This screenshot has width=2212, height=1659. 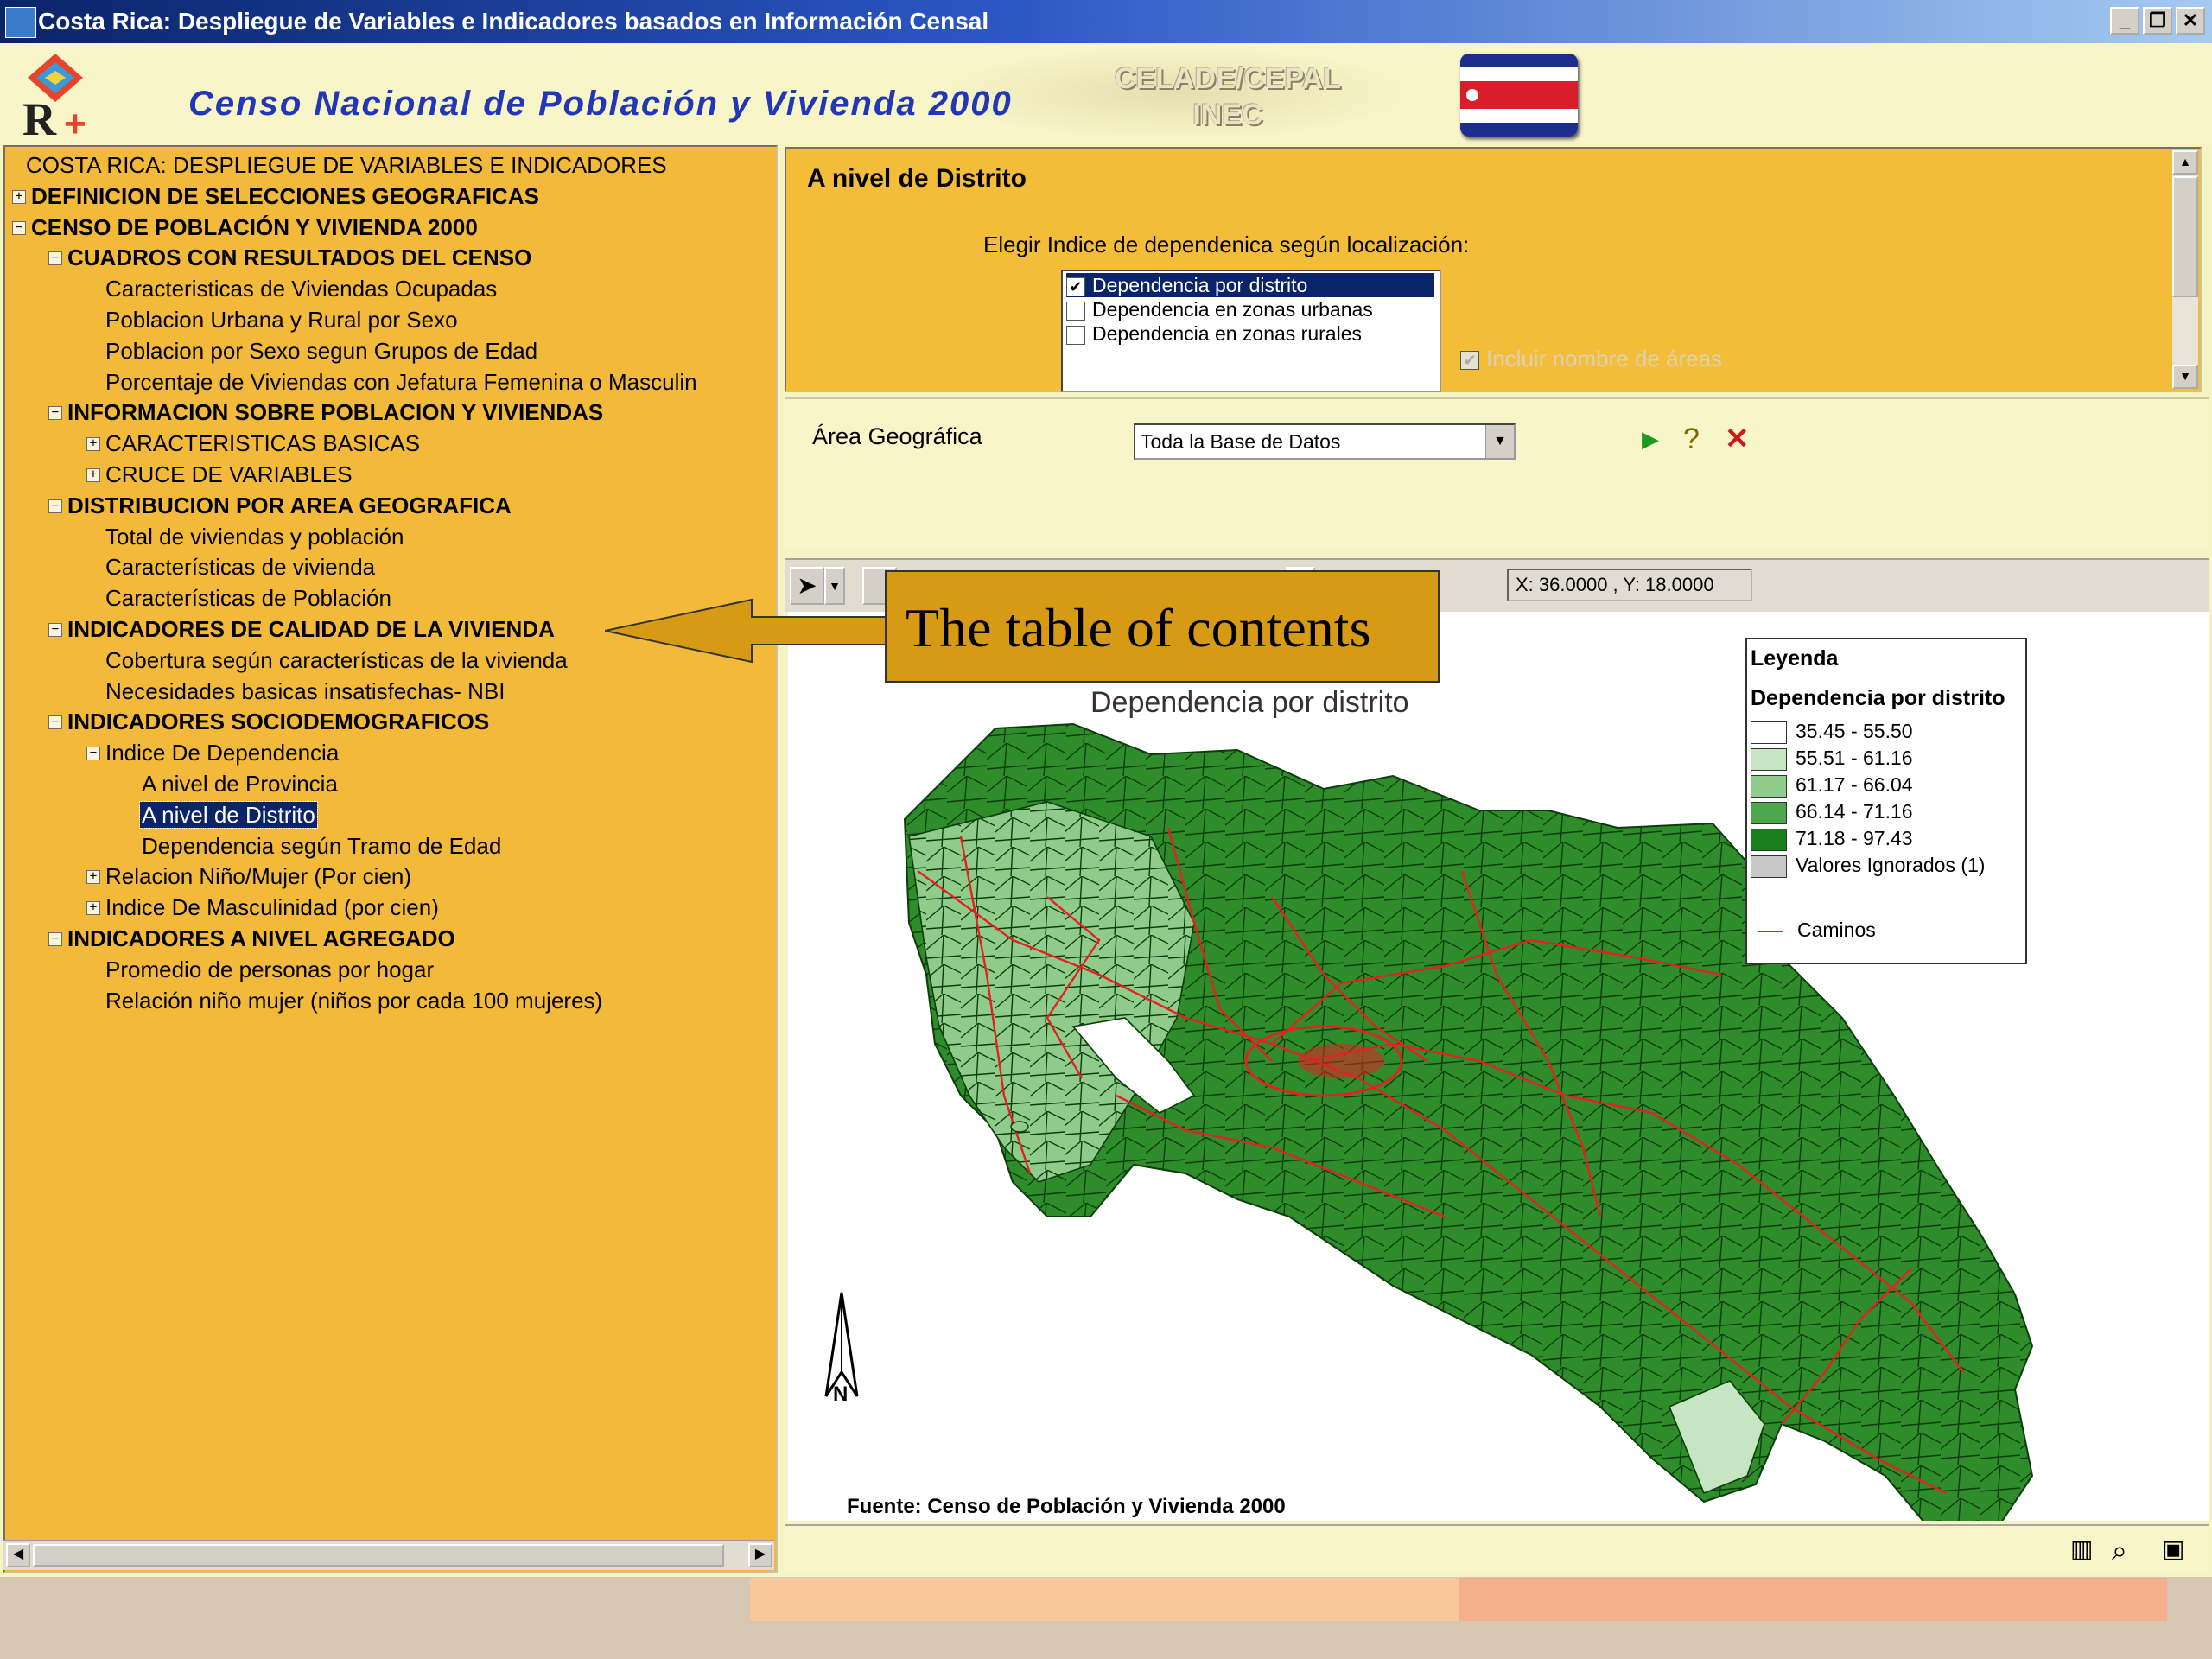 I want to click on tree-item: Indice De Masculinidad (por cien), so click(x=272, y=907).